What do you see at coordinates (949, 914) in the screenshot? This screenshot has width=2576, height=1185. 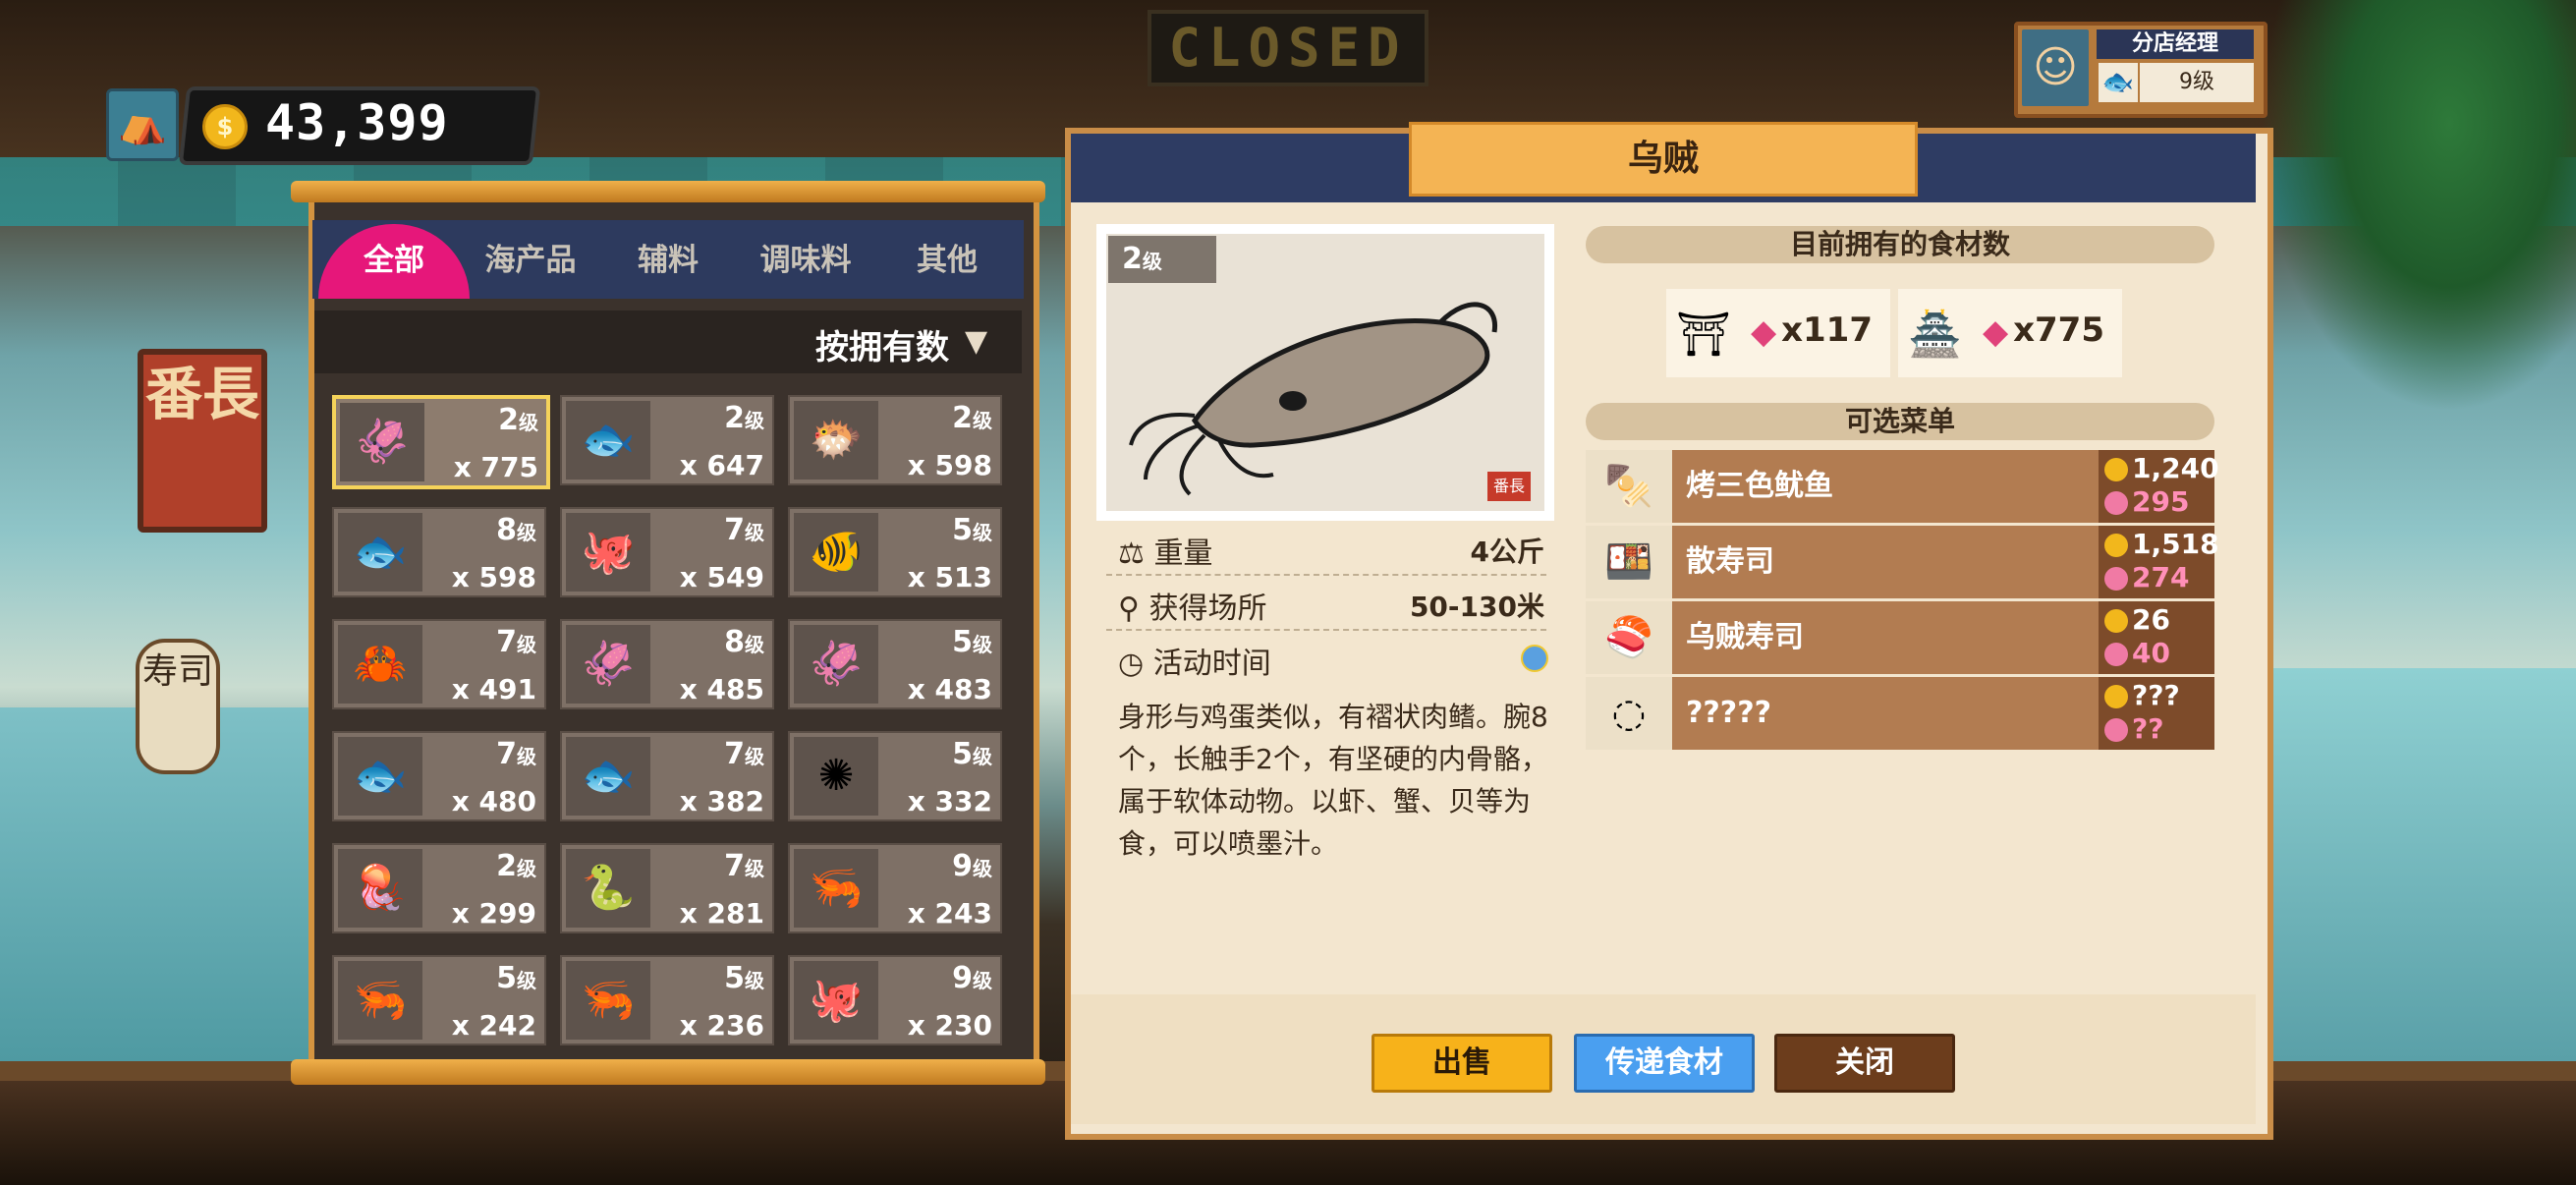 I see `slot-quantity: x 243` at bounding box center [949, 914].